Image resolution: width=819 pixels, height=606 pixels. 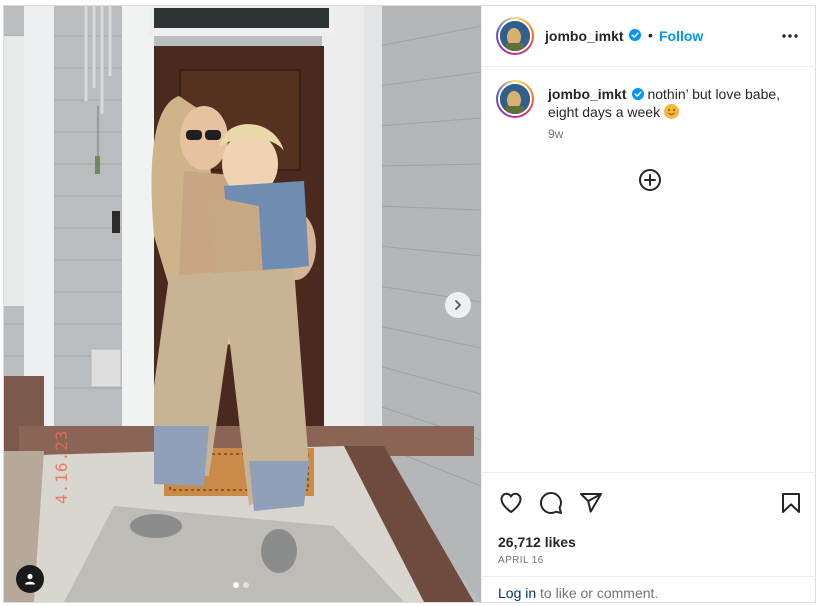 What do you see at coordinates (61, 466) in the screenshot?
I see `photo-date-stamp: 4.16.23` at bounding box center [61, 466].